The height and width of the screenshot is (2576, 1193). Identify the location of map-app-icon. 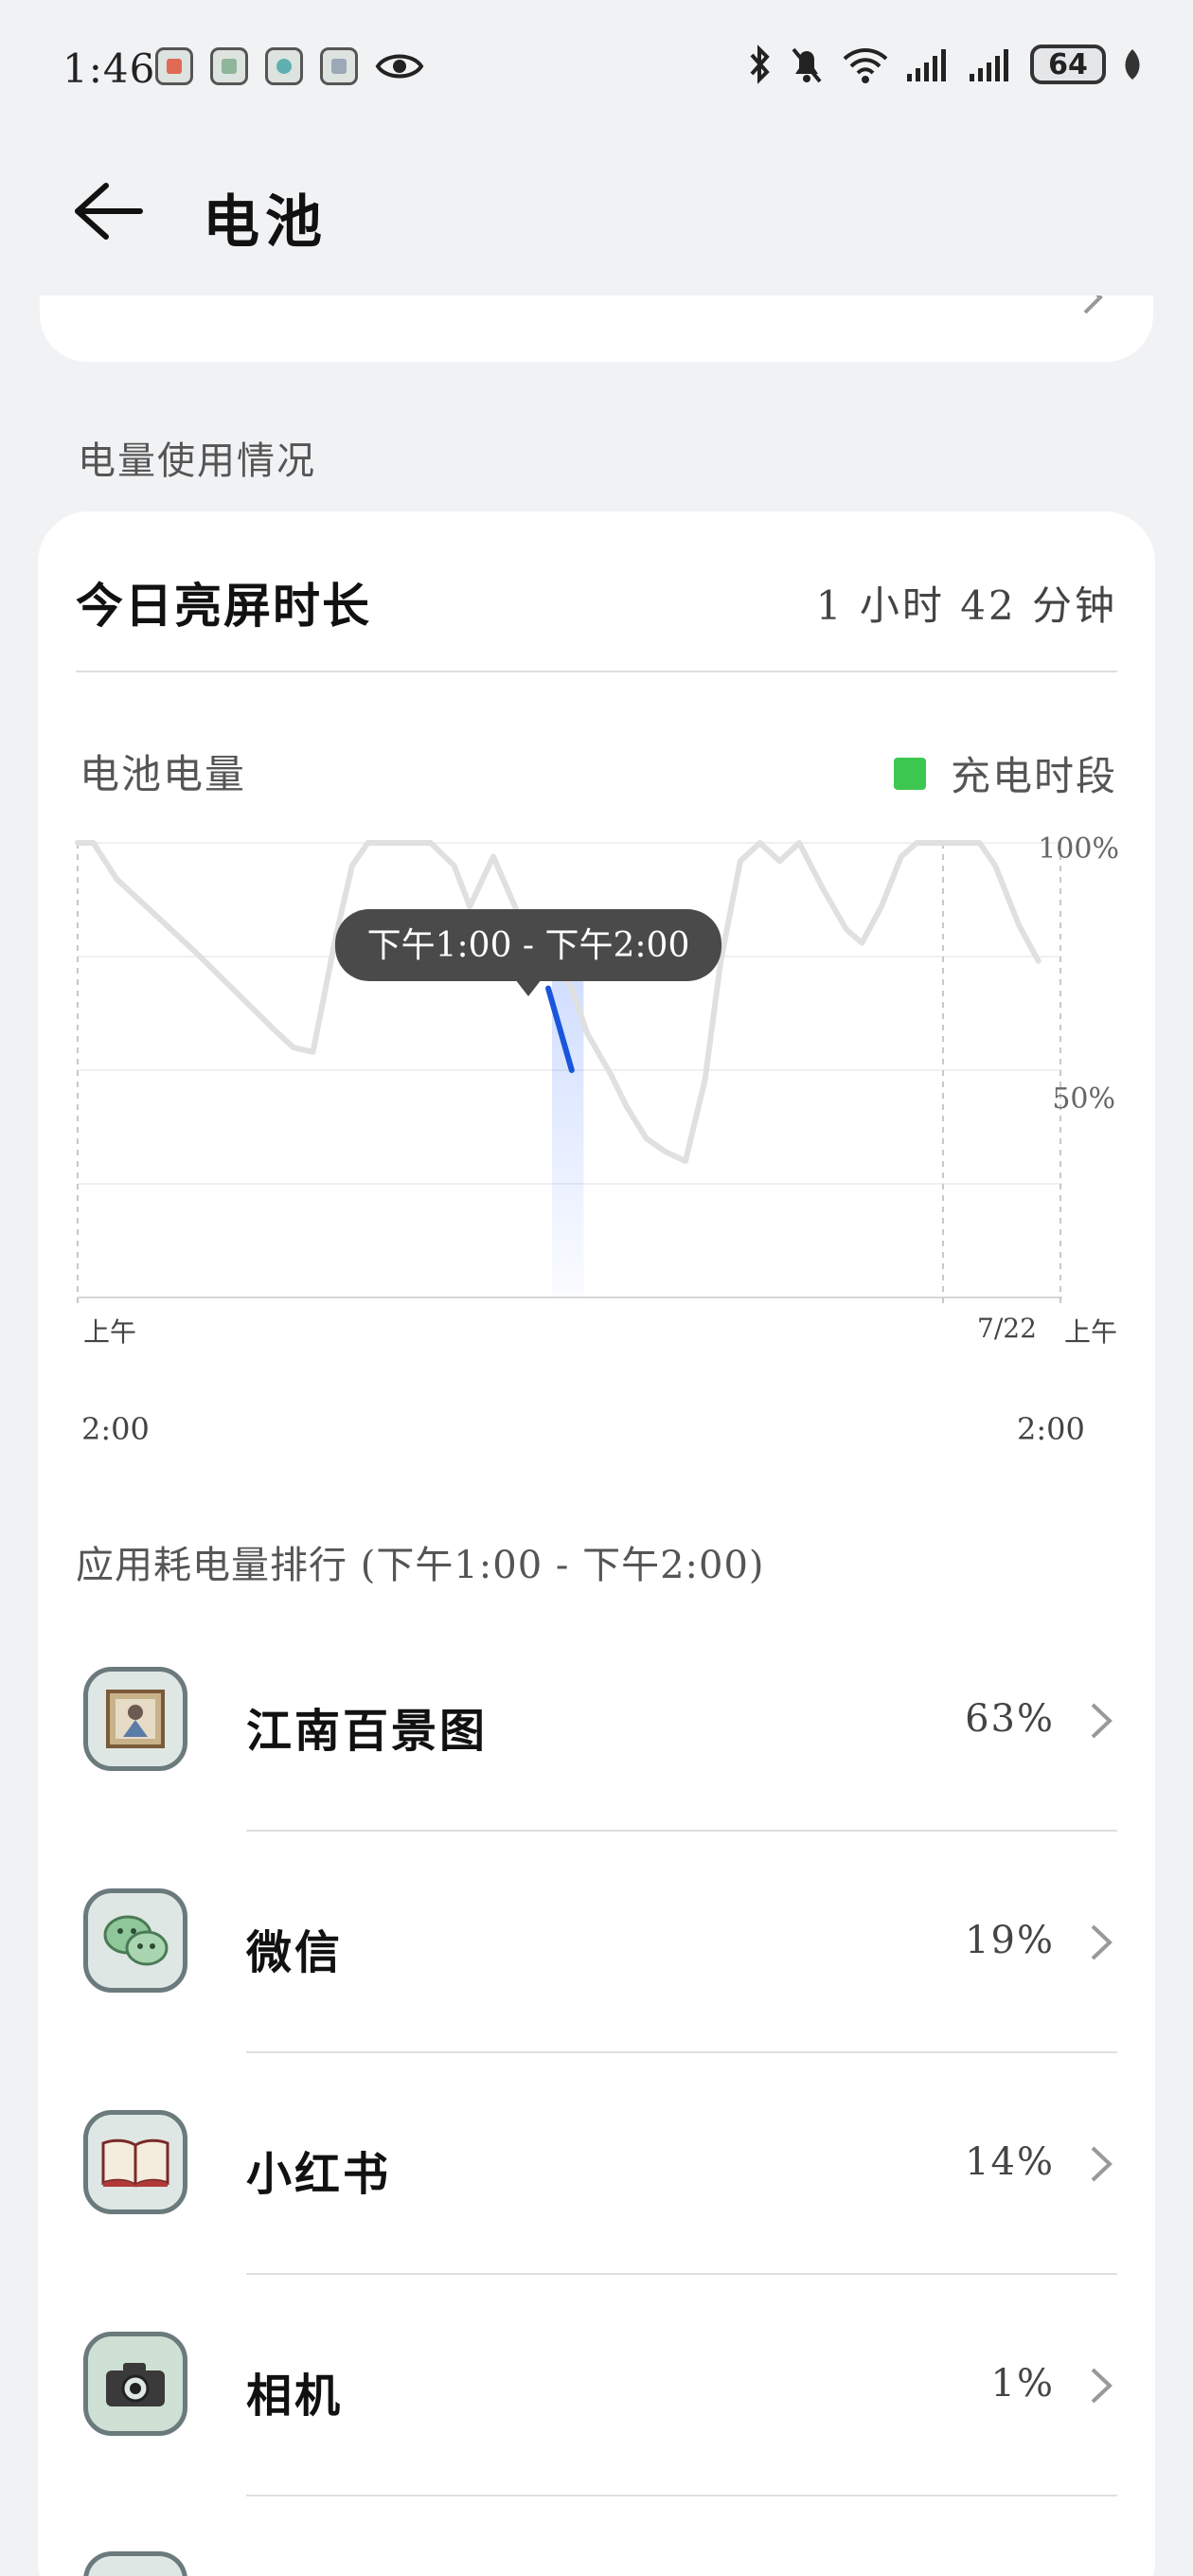
(284, 66).